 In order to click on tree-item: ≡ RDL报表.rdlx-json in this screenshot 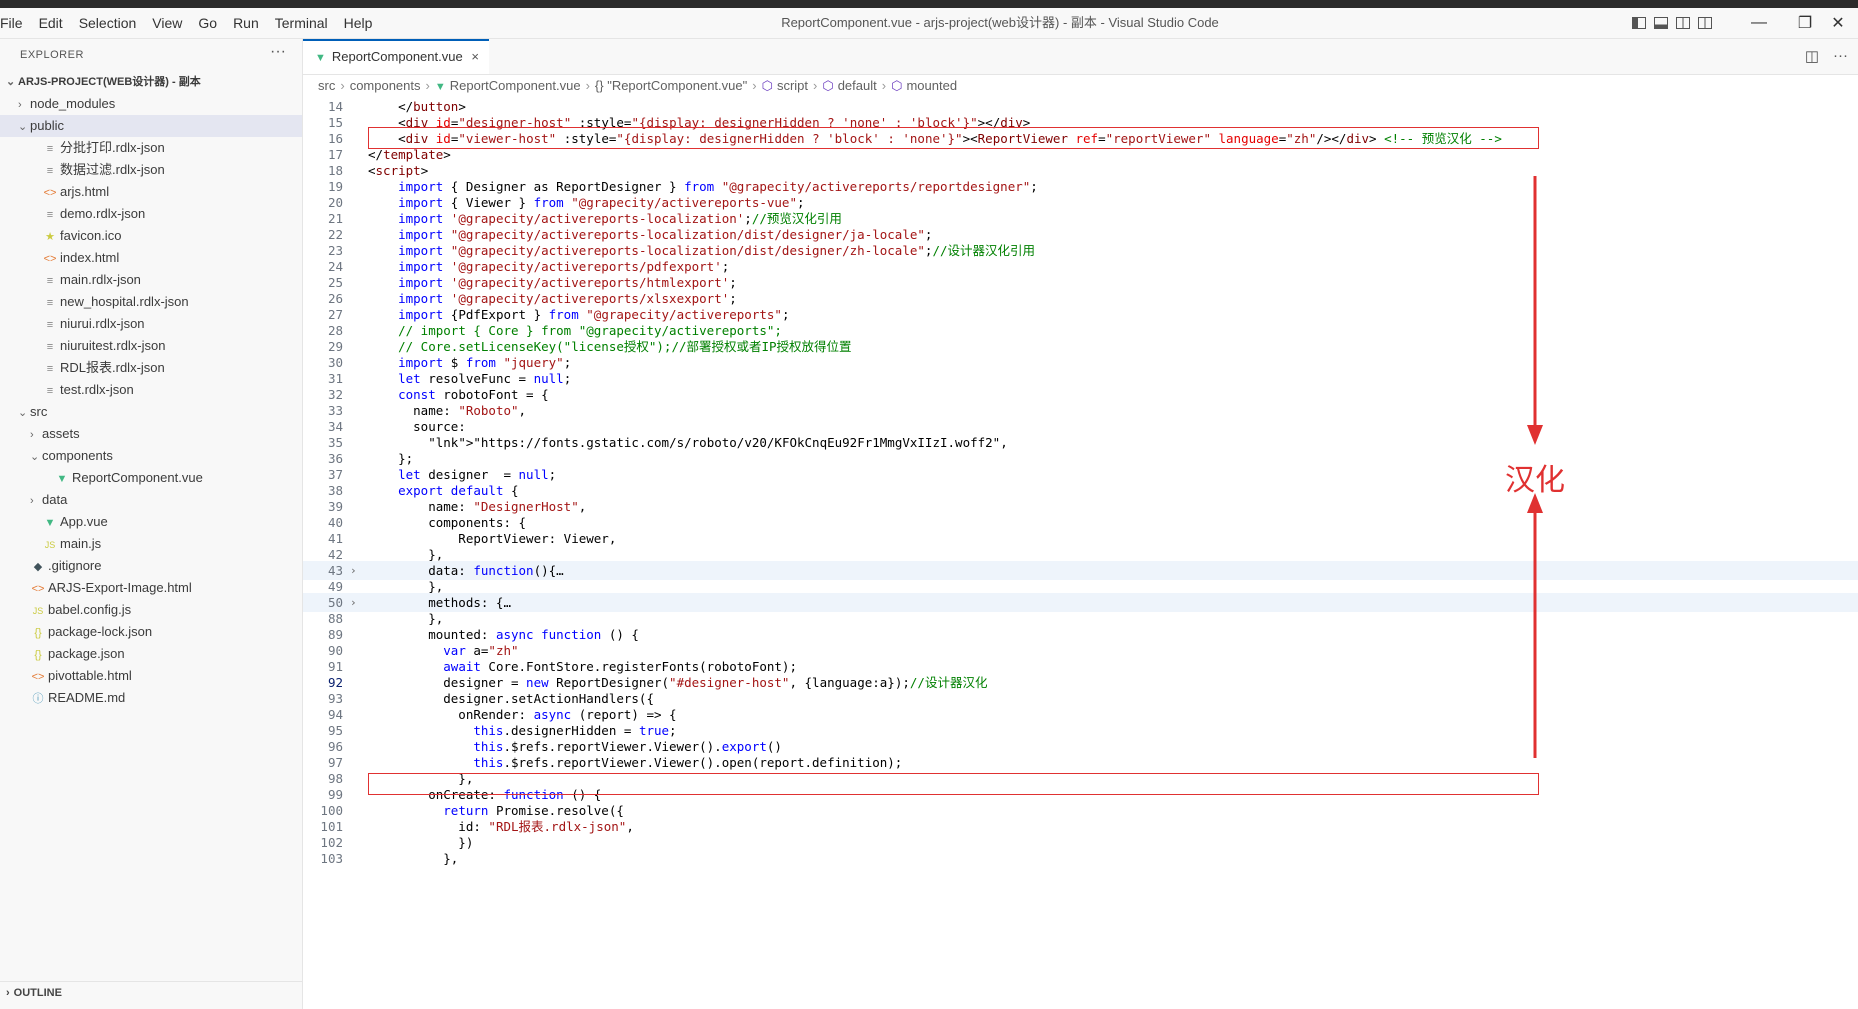, I will do `click(151, 368)`.